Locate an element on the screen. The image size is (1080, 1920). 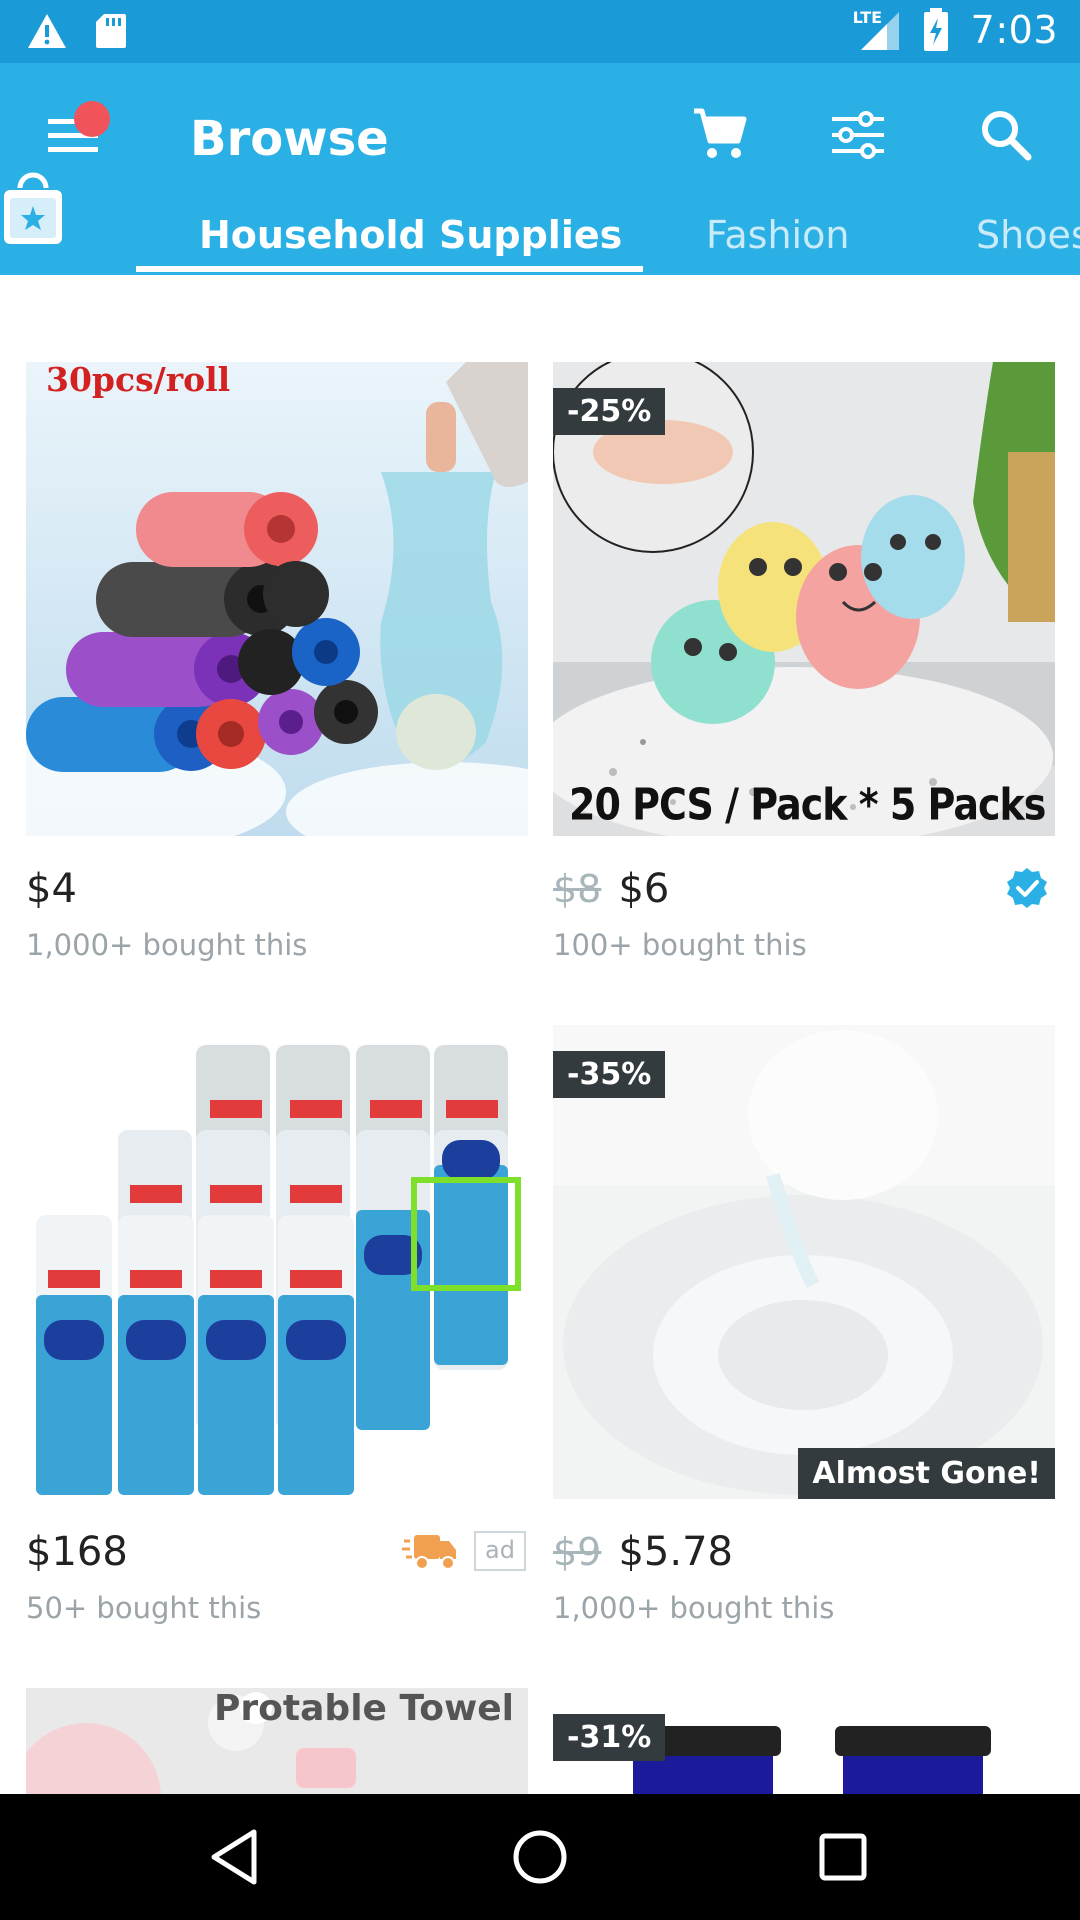
price-row: $8 $6 is located at coordinates (804, 891).